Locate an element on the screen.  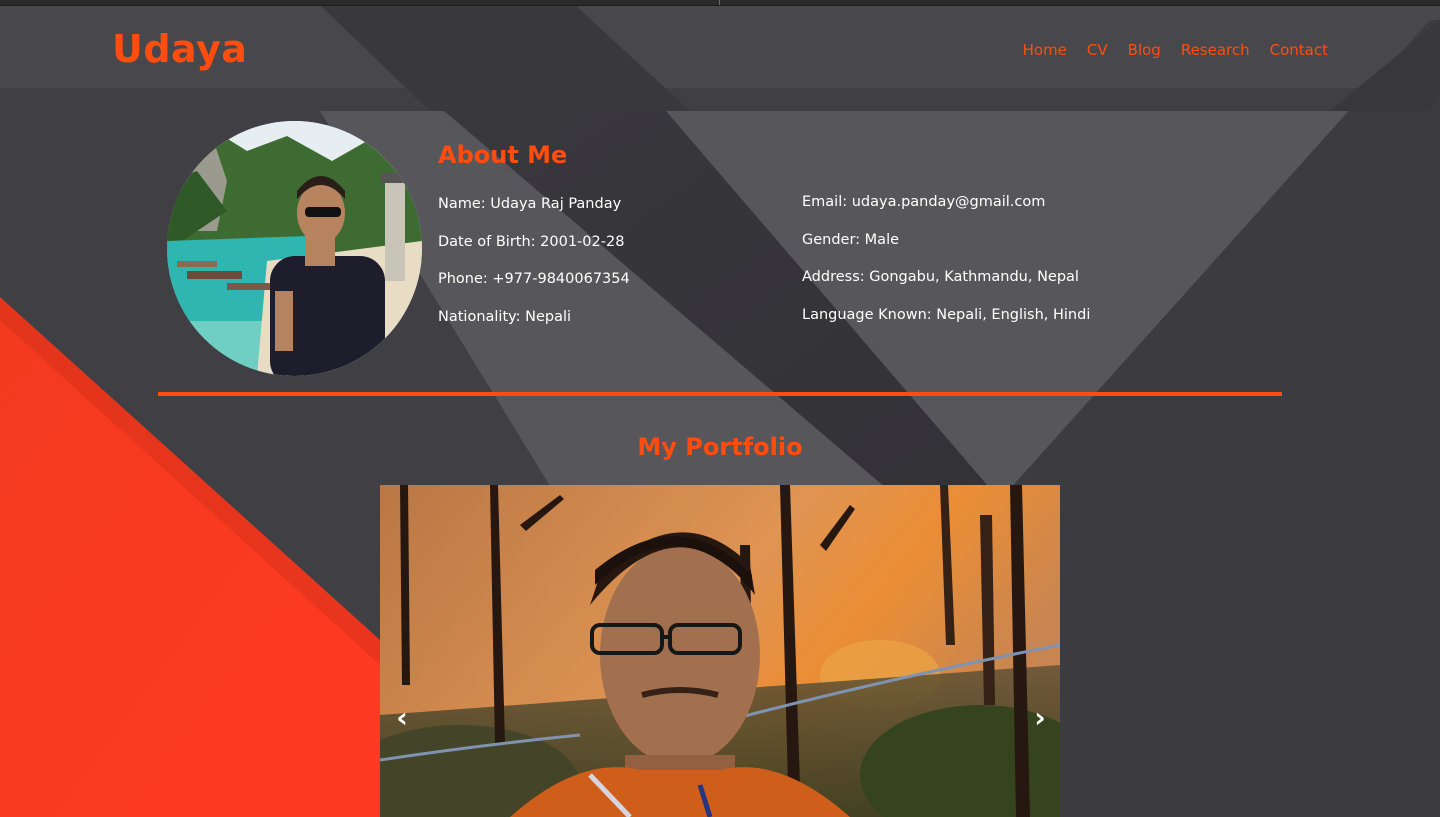
carousel-next-button: › is located at coordinates (1040, 718).